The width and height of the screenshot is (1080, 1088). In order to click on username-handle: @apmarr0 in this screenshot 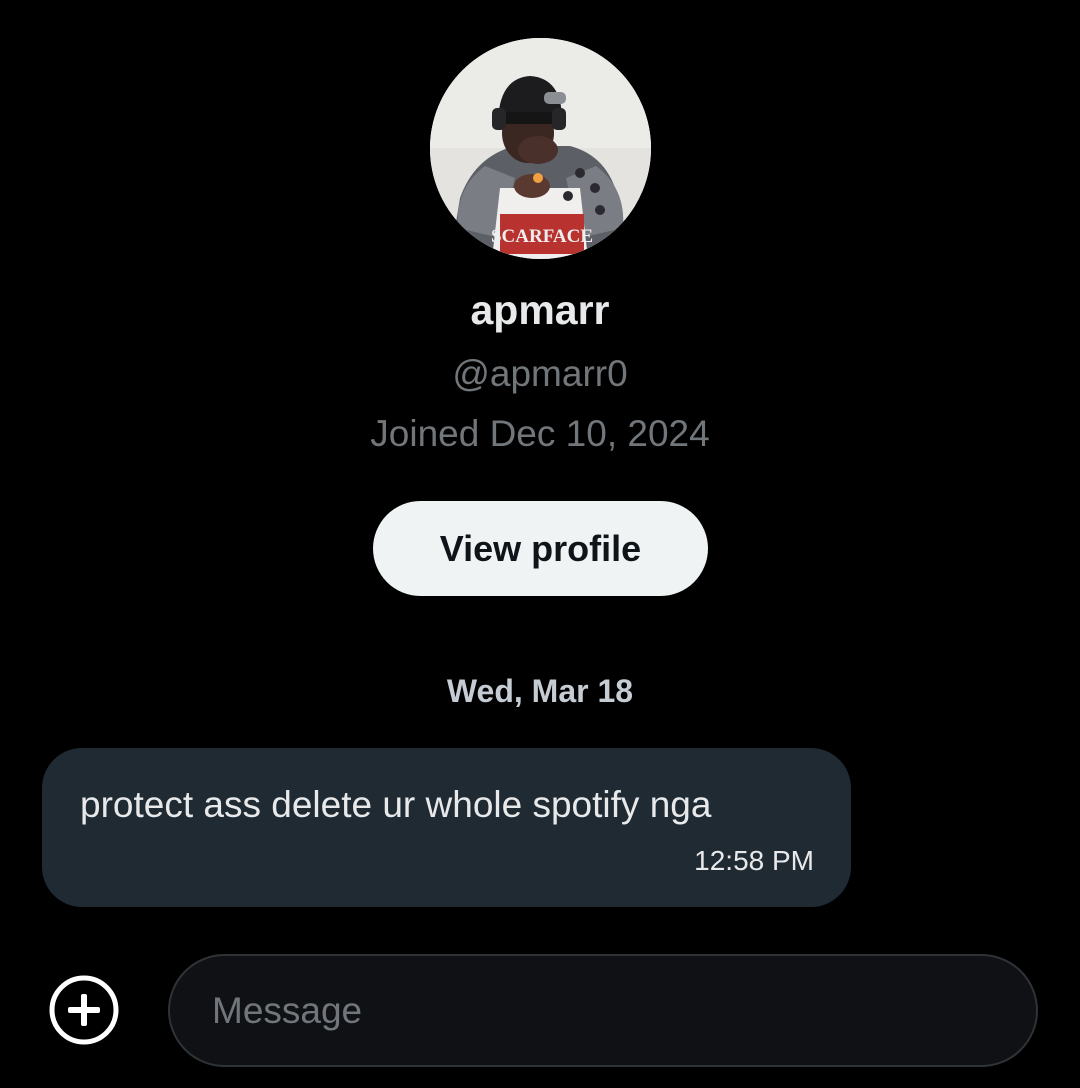, I will do `click(540, 373)`.